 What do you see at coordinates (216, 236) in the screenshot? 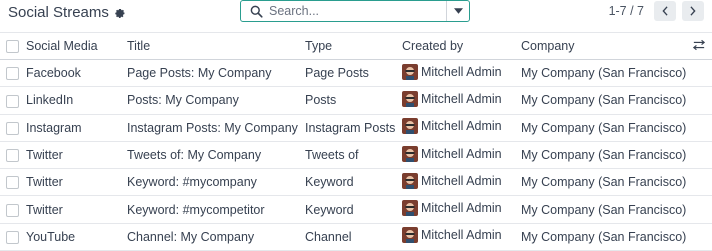
I see `cell-title: Channel: My Company` at bounding box center [216, 236].